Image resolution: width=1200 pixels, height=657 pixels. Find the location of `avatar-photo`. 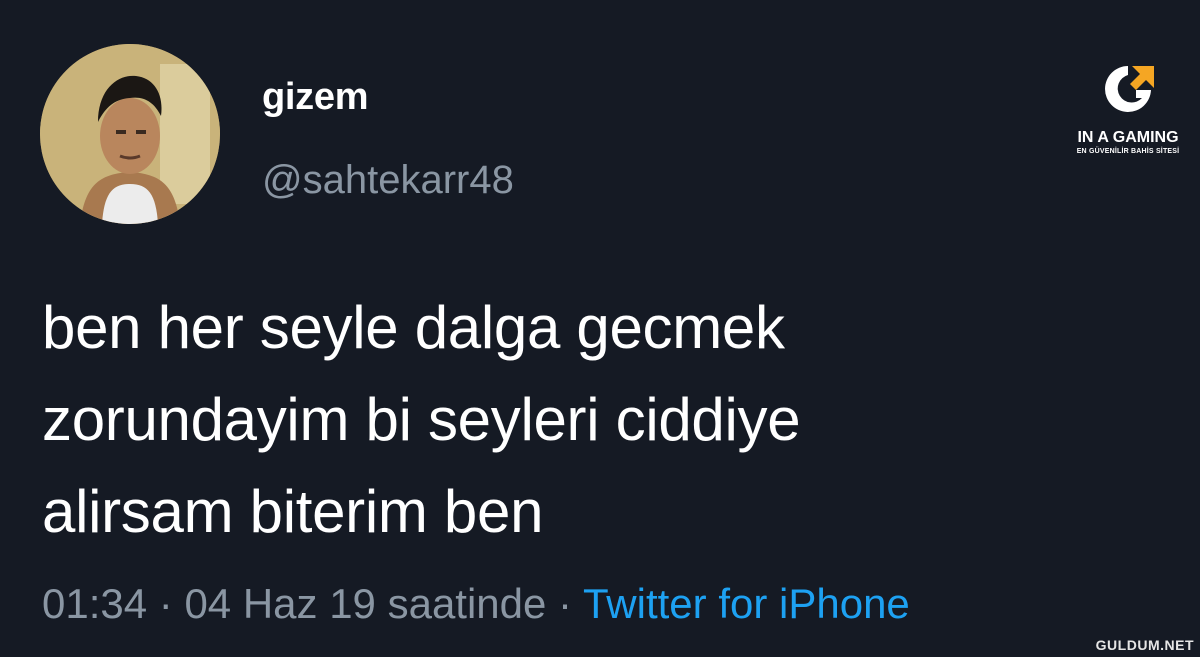

avatar-photo is located at coordinates (130, 134).